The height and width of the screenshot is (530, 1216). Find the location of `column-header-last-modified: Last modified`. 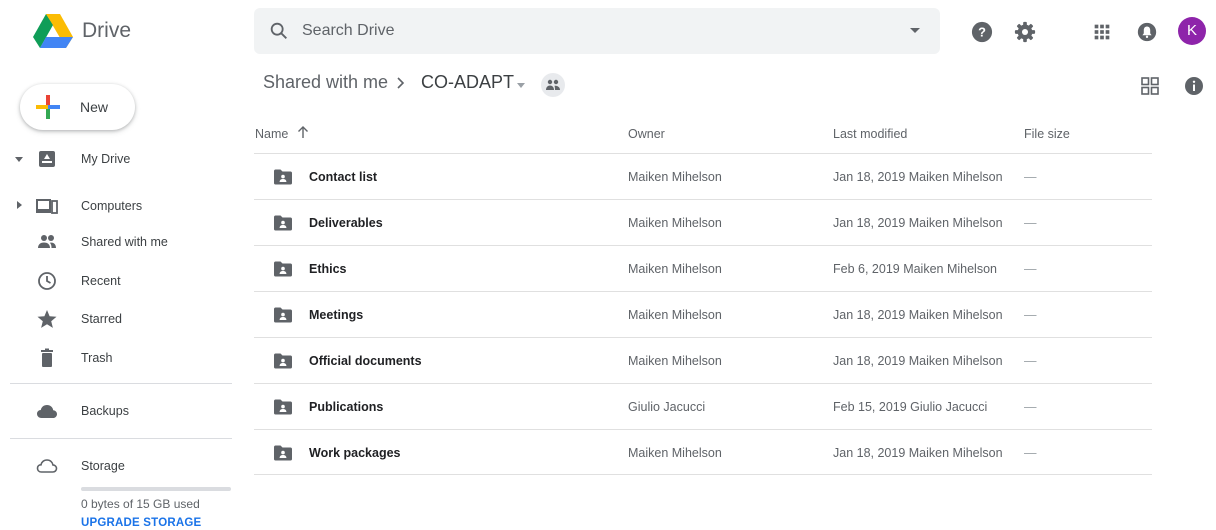

column-header-last-modified: Last modified is located at coordinates (870, 134).